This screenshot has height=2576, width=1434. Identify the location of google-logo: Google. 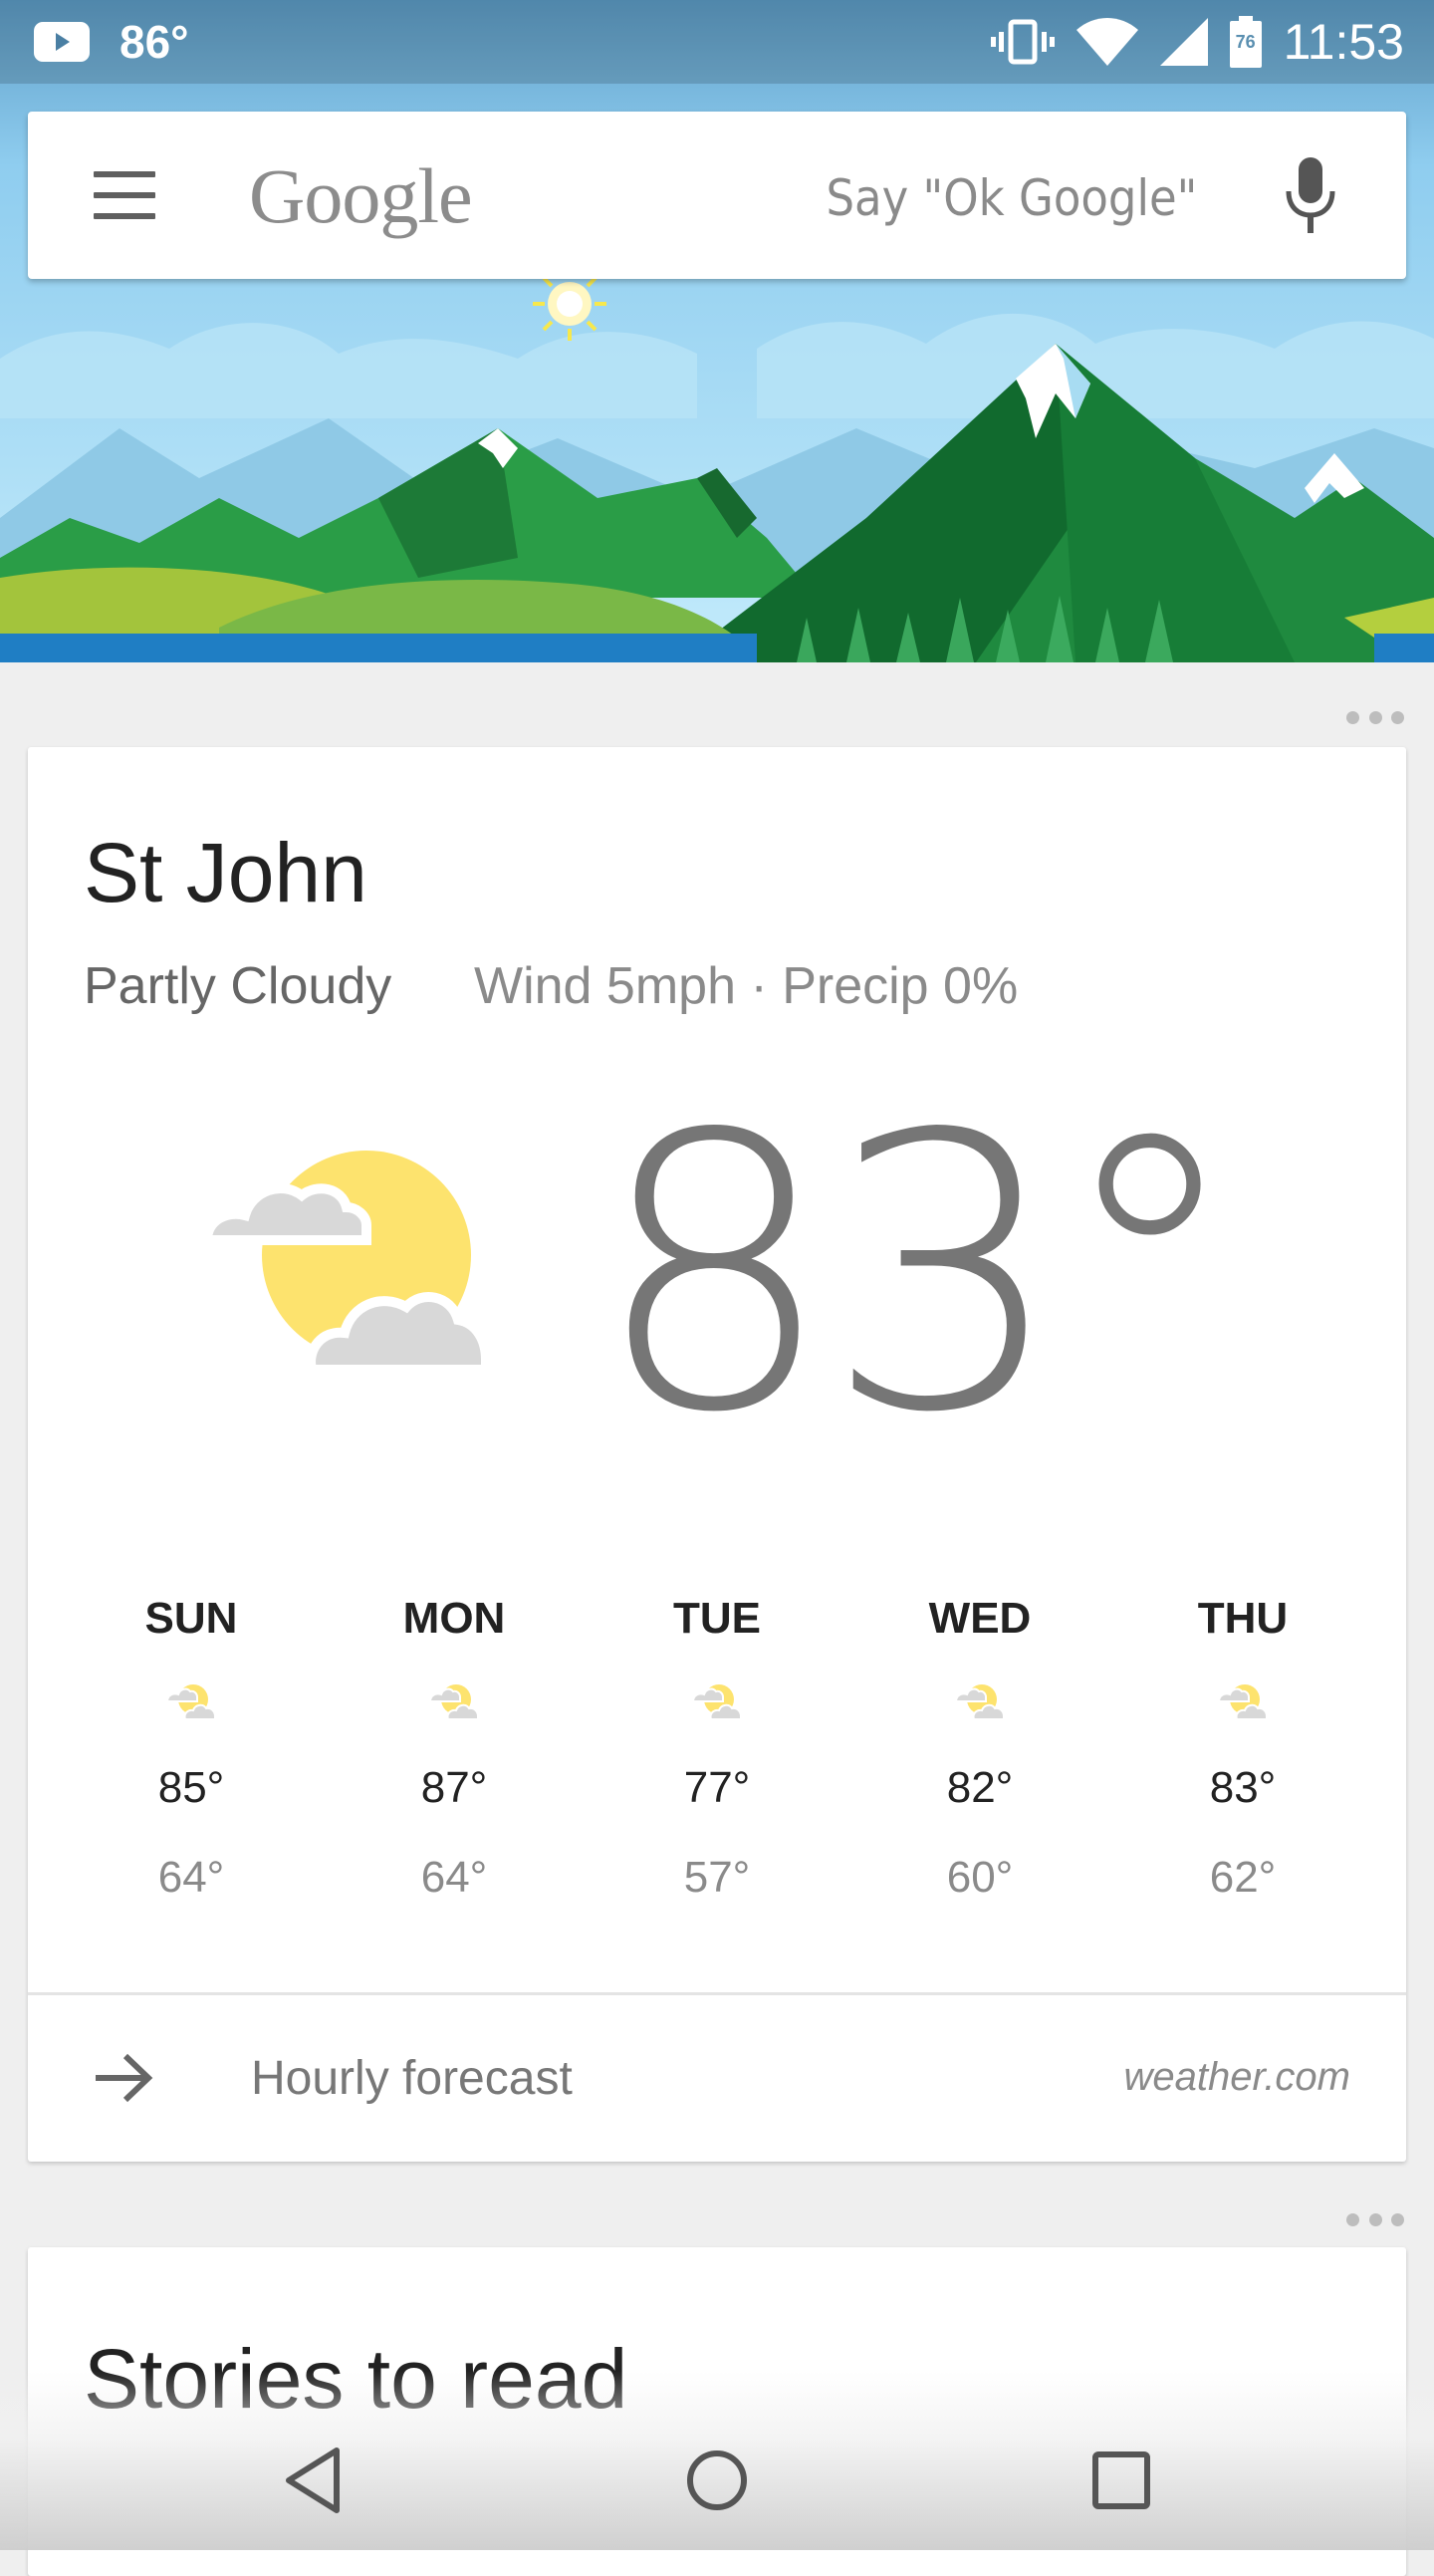
(361, 195).